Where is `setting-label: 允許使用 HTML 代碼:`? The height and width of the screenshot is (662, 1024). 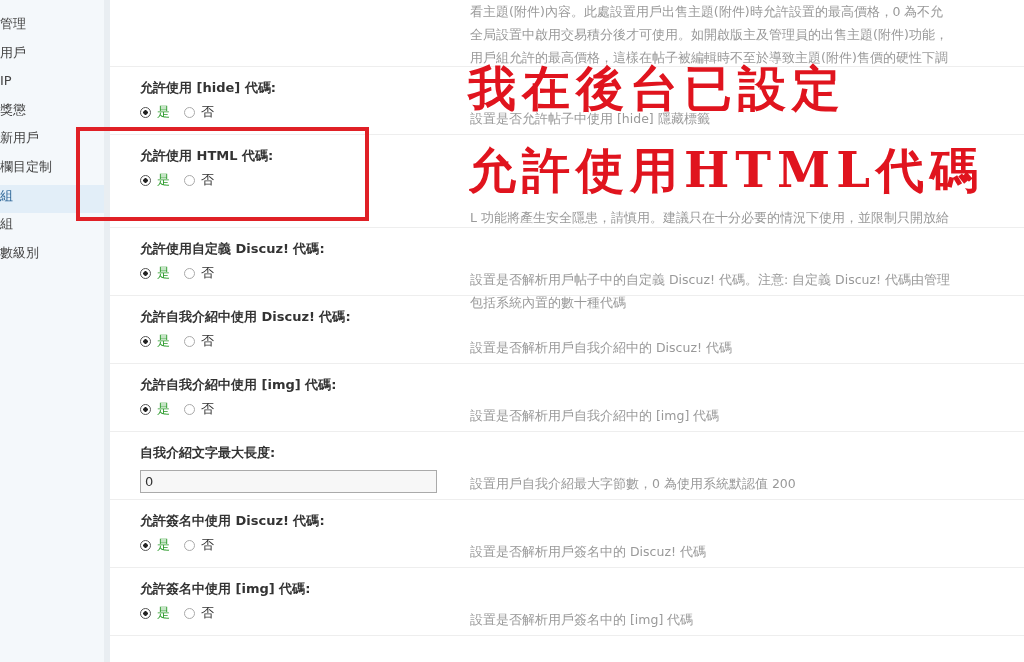
setting-label: 允許使用 HTML 代碼: is located at coordinates (207, 156).